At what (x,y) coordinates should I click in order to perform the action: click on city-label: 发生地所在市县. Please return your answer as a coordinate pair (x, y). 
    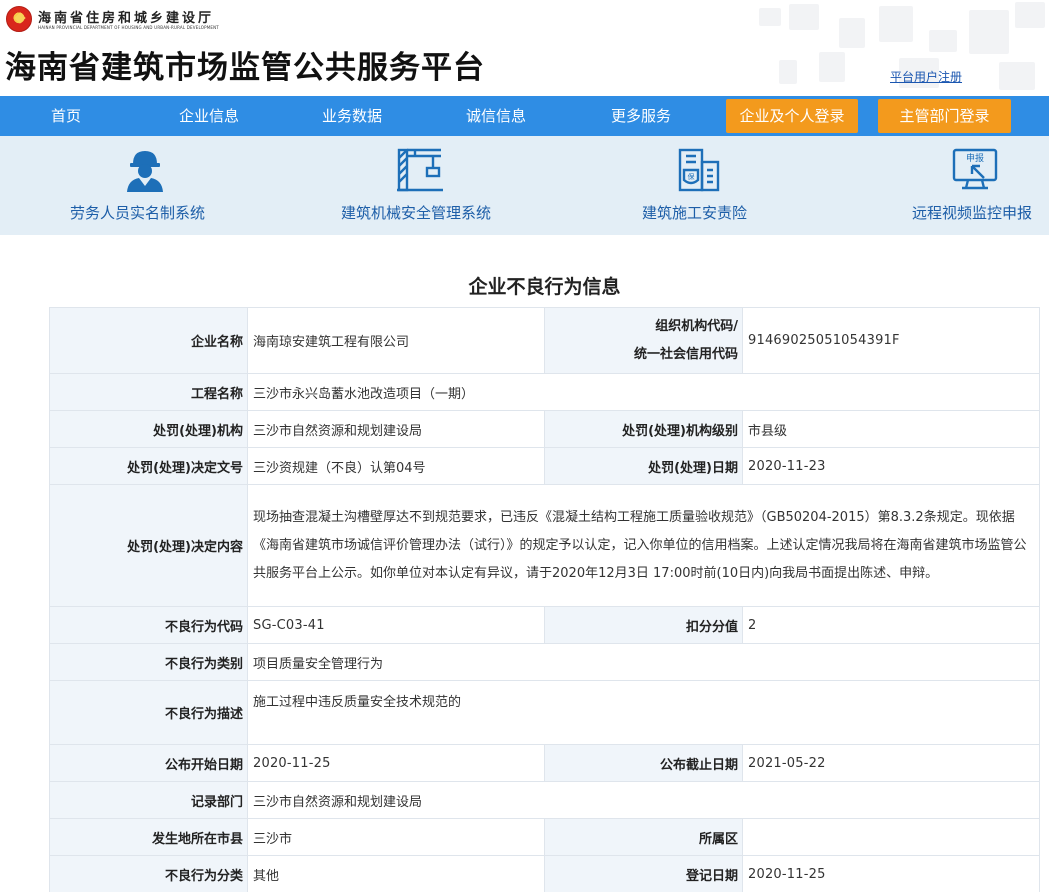
    Looking at the image, I should click on (148, 837).